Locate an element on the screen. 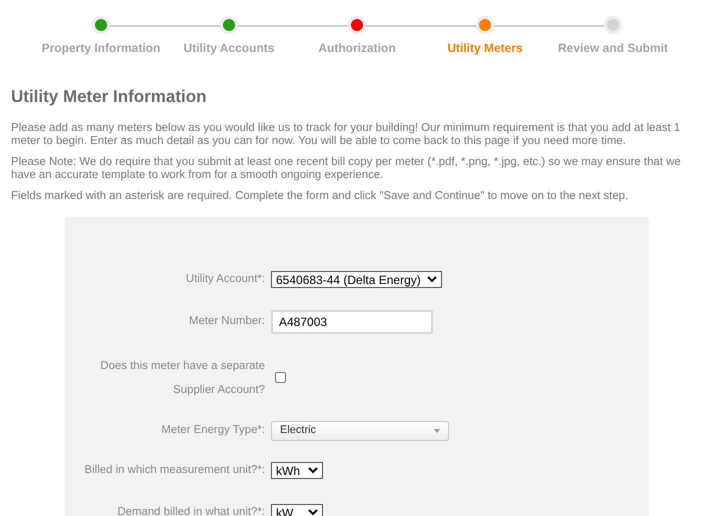 The height and width of the screenshot is (516, 712). dropdown: 6540683-44 (Delta Energy) is located at coordinates (356, 279).